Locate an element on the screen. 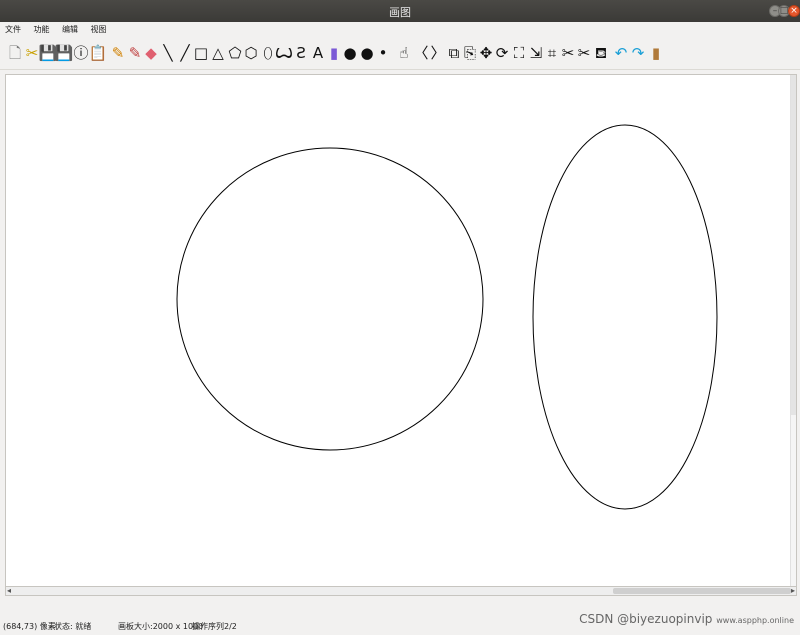 The image size is (800, 635). paste-icon: ⎘ is located at coordinates (470, 53).